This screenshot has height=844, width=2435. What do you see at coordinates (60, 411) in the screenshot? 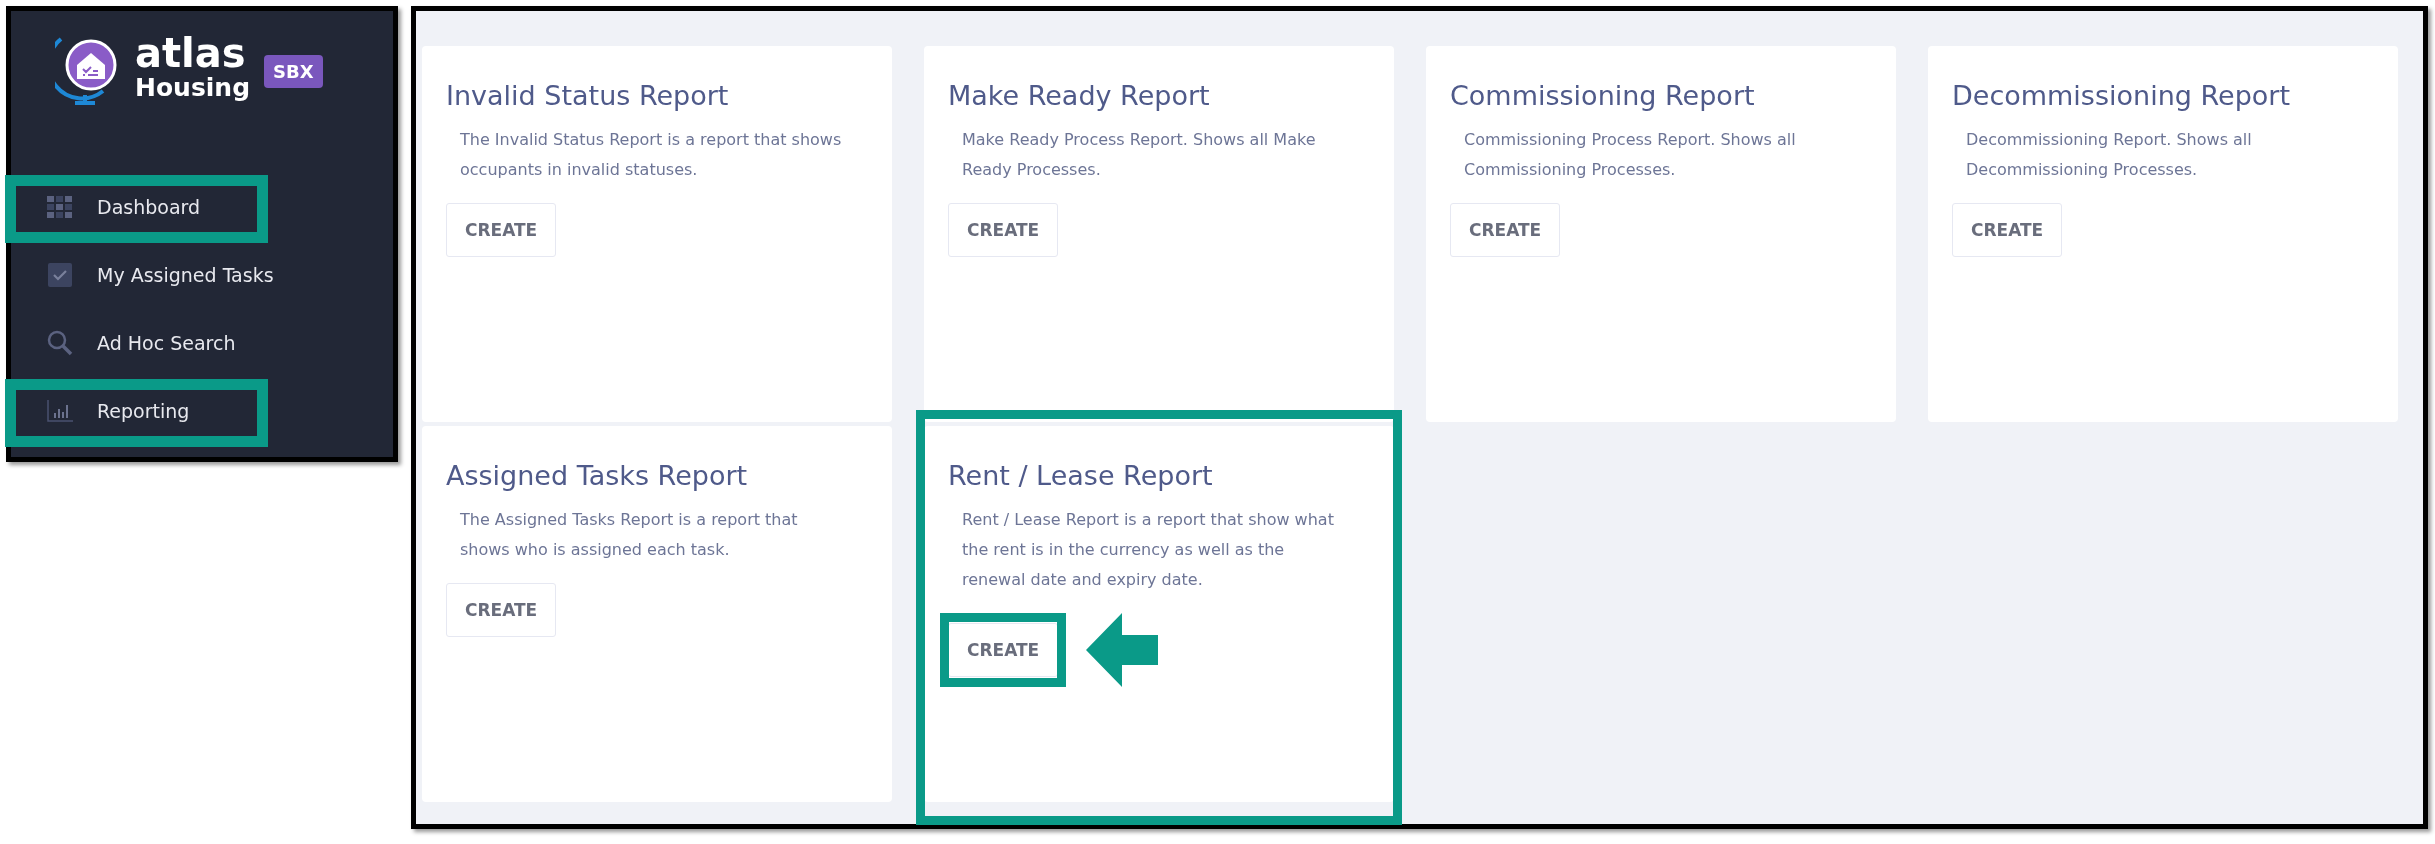
I see `bar-chart-icon` at bounding box center [60, 411].